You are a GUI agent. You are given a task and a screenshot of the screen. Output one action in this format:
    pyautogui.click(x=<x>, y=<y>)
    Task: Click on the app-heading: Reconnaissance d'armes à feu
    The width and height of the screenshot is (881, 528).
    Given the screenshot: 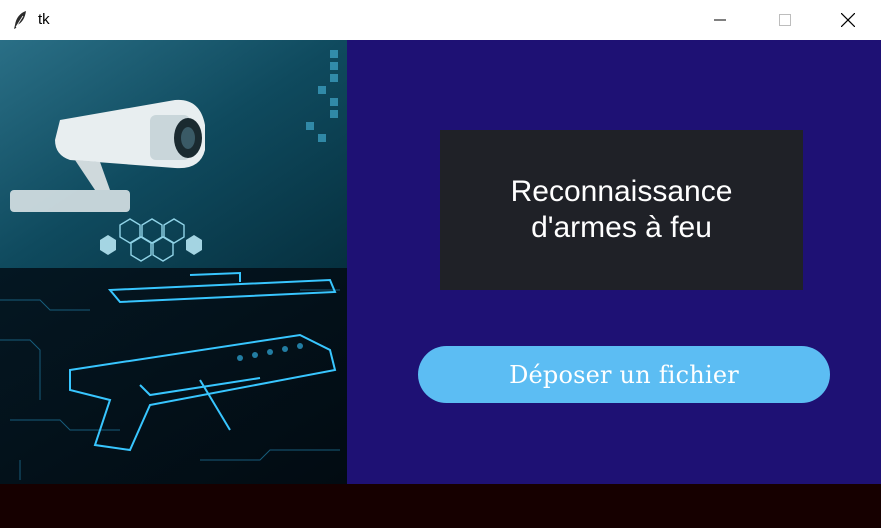 What is the action you would take?
    pyautogui.click(x=621, y=209)
    